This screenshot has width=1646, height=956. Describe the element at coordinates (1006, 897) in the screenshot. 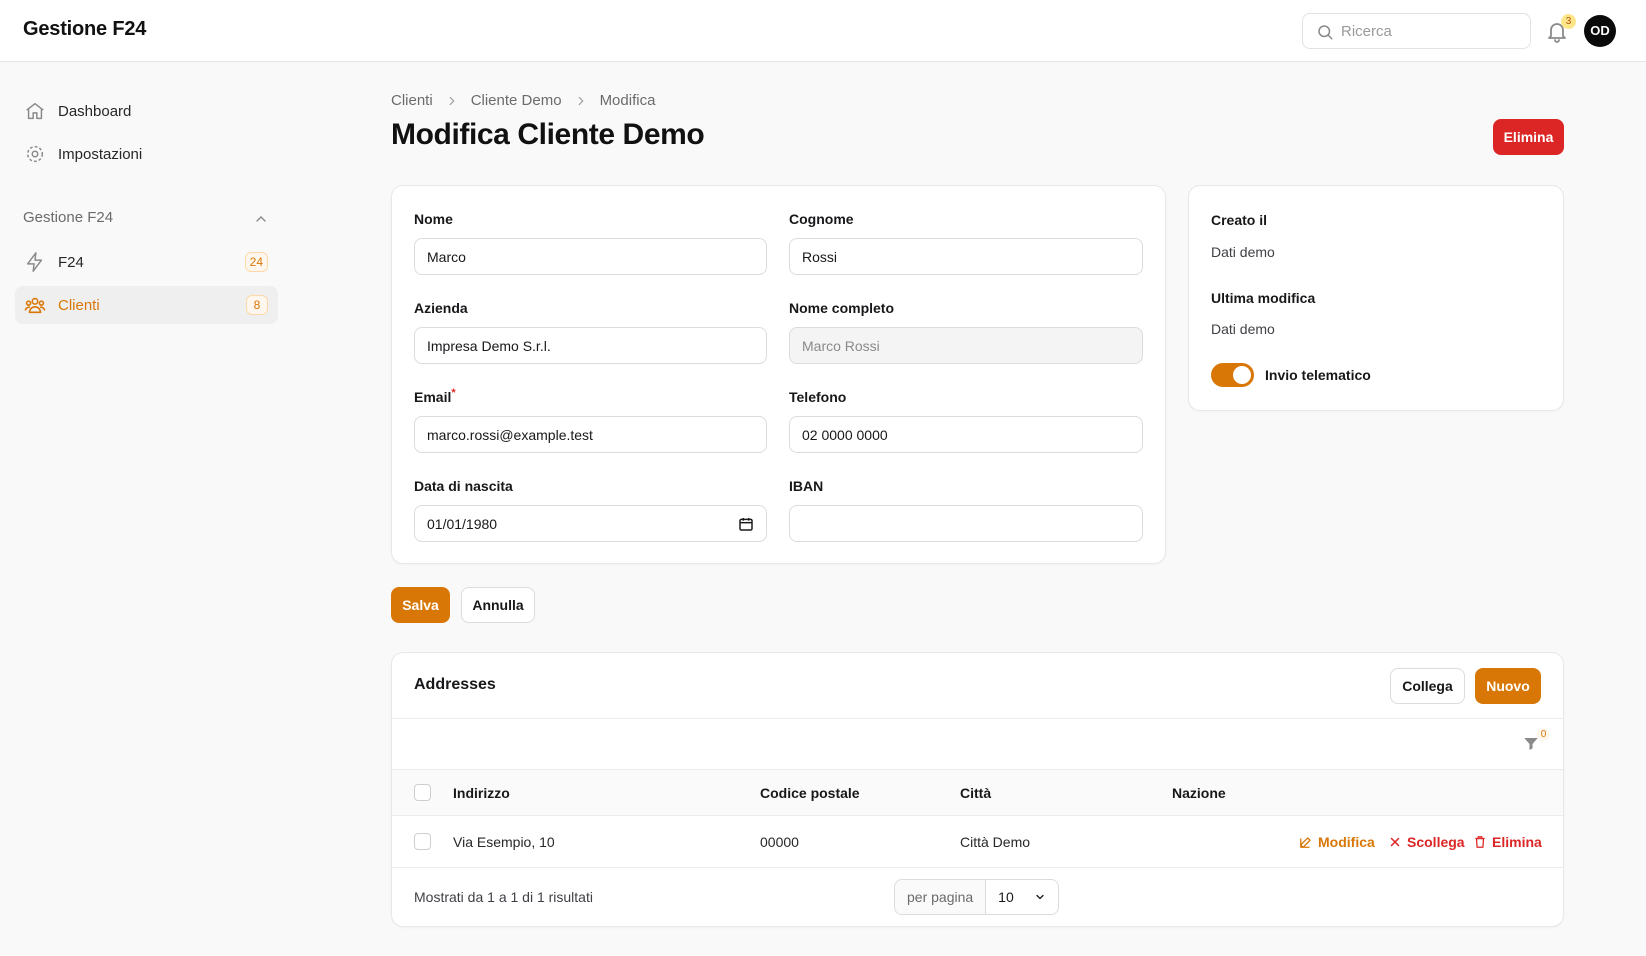

I see `per-page-value-text: 10` at that location.